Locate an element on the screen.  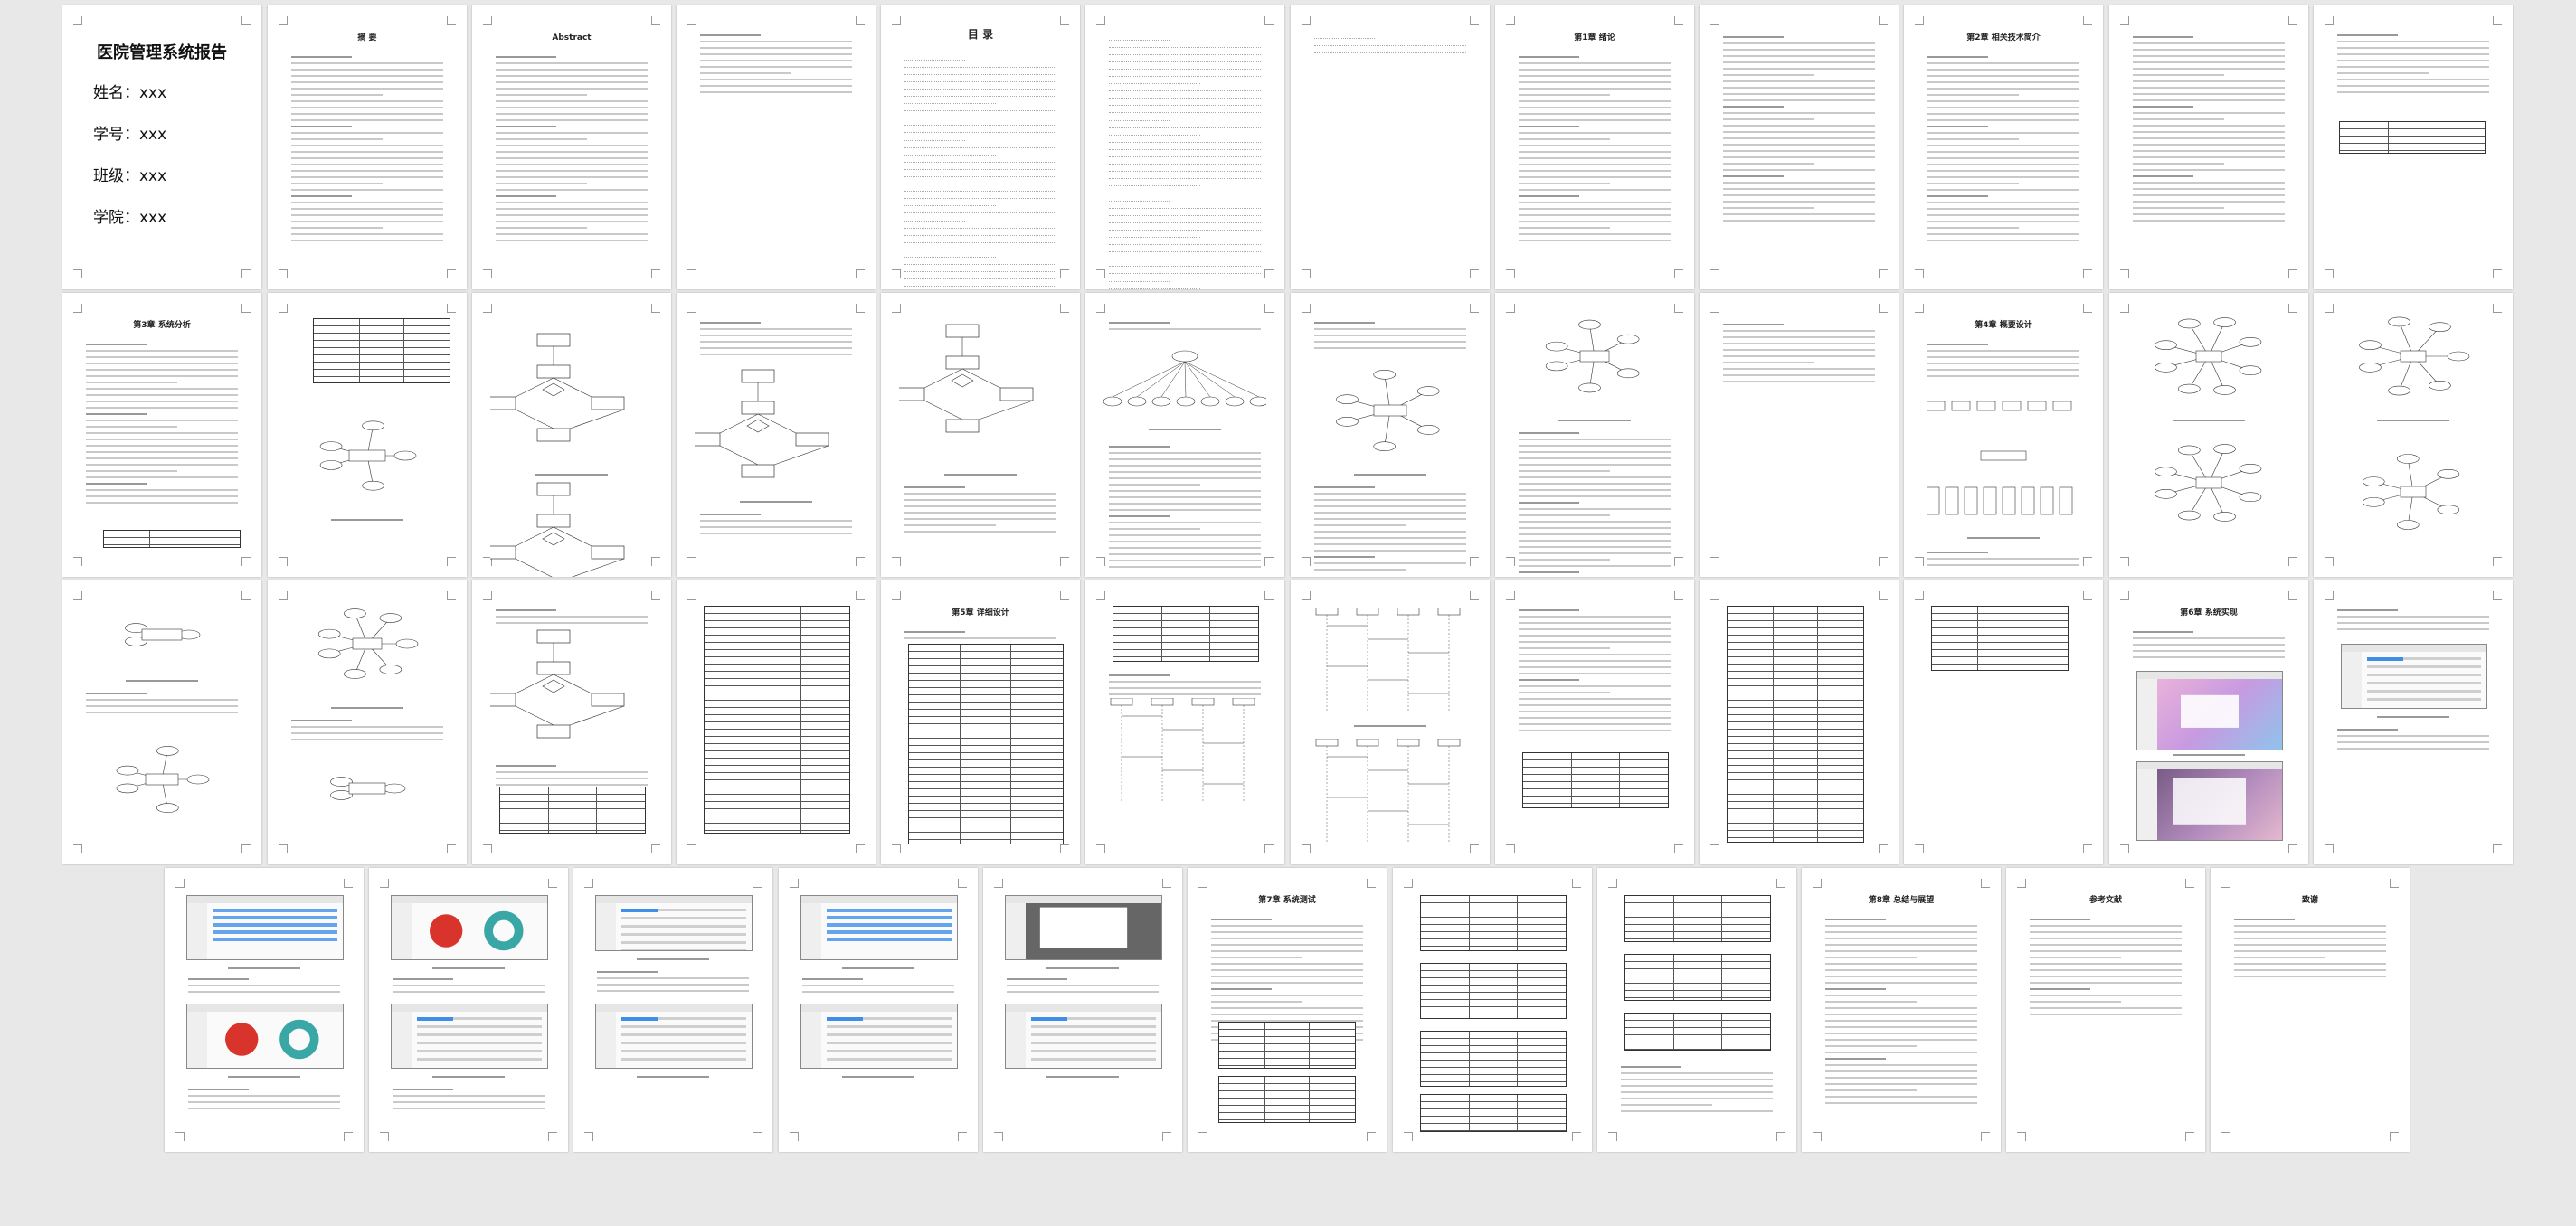
page-heading: 第7章 系统测试 is located at coordinates (1287, 900).